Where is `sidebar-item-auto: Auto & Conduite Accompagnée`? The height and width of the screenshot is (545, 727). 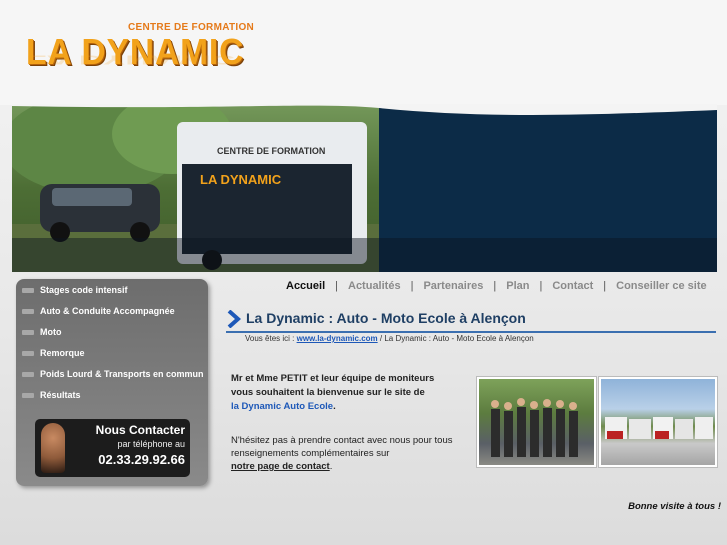 sidebar-item-auto: Auto & Conduite Accompagnée is located at coordinates (112, 312).